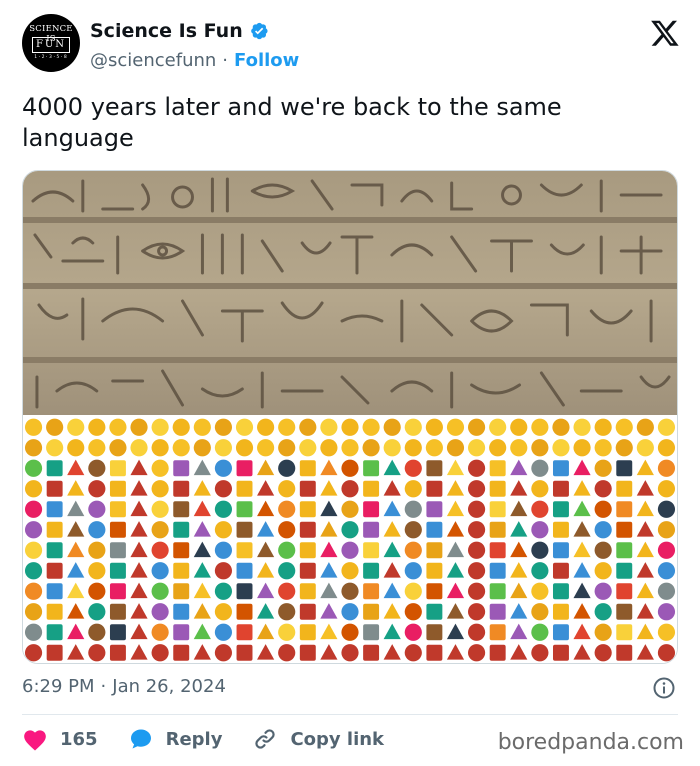 The image size is (700, 766). What do you see at coordinates (175, 739) in the screenshot?
I see `reply-button: Reply` at bounding box center [175, 739].